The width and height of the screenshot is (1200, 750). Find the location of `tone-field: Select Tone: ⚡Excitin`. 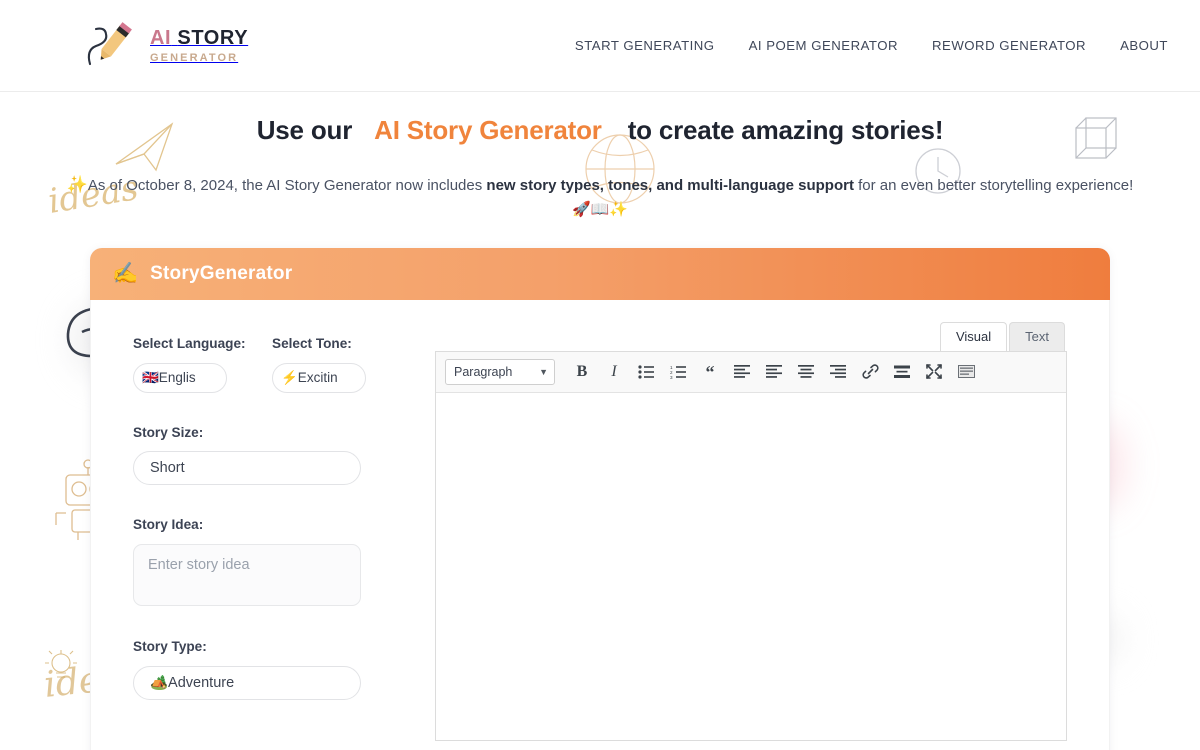

tone-field: Select Tone: ⚡Excitin is located at coordinates (332, 363).